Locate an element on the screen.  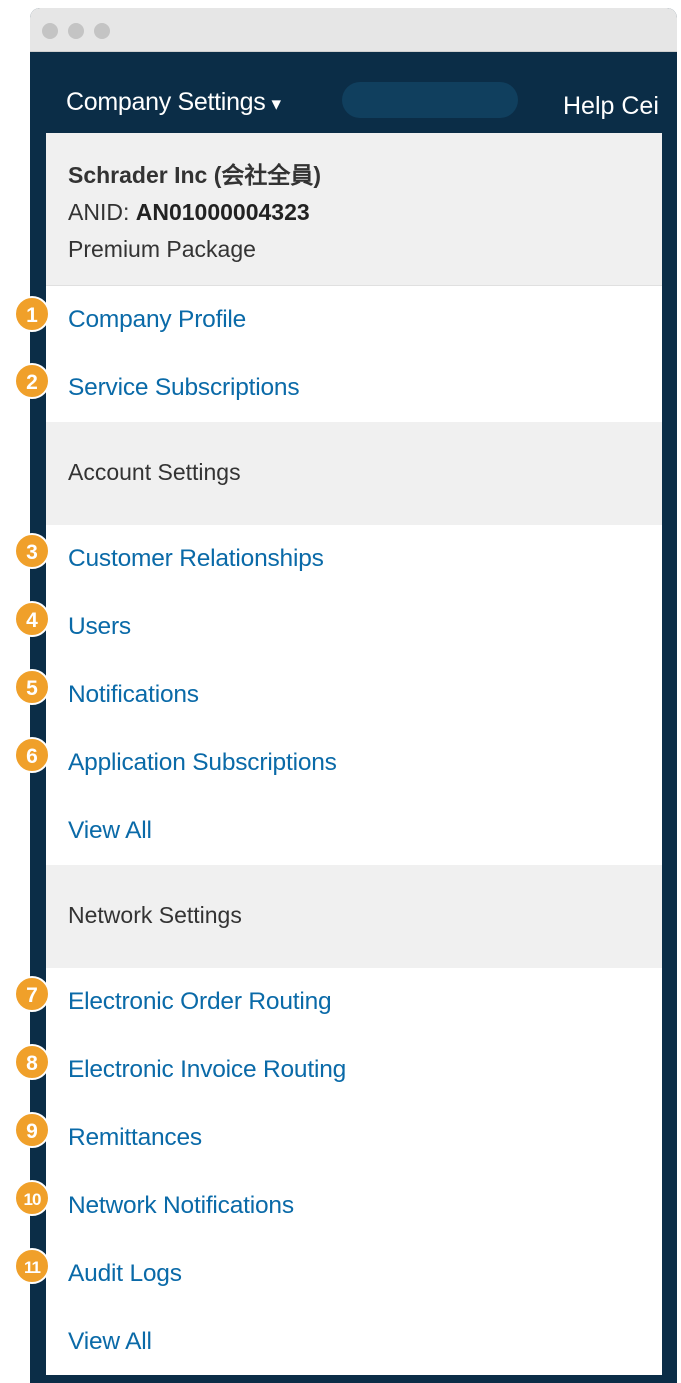
menu-item-remittances: Remittances is located at coordinates (354, 1138).